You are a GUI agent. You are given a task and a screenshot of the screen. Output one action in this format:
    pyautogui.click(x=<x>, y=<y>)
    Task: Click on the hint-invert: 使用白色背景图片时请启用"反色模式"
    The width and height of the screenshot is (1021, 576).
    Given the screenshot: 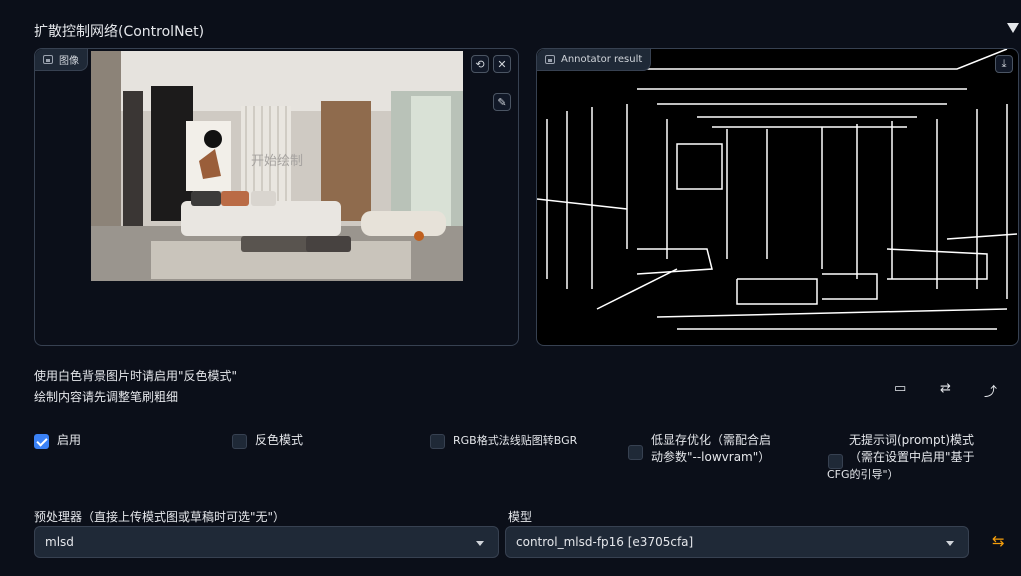 What is the action you would take?
    pyautogui.click(x=136, y=376)
    